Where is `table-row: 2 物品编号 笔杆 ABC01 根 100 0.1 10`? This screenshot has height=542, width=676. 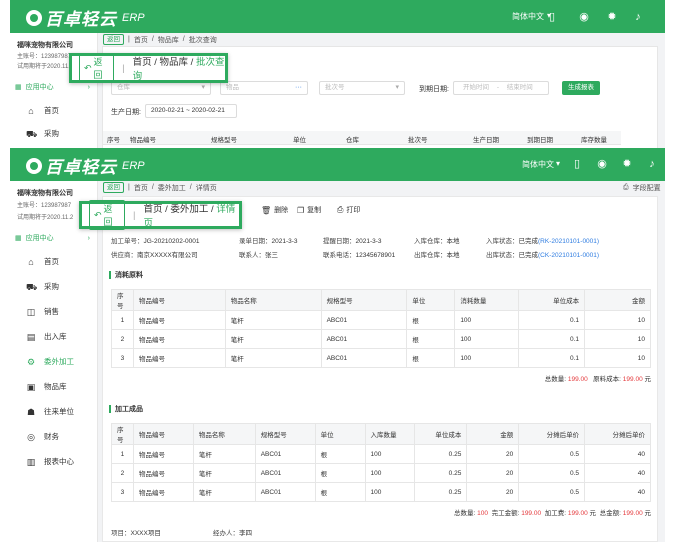 table-row: 2 物品编号 笔杆 ABC01 根 100 0.1 10 is located at coordinates (381, 339).